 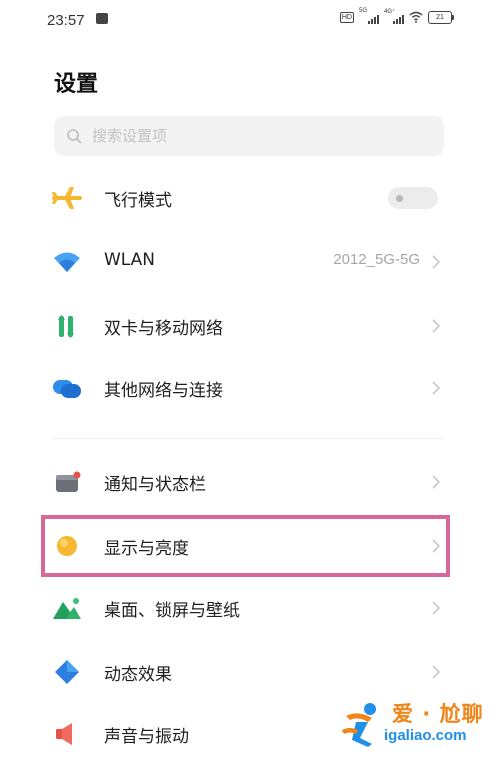 What do you see at coordinates (67, 608) in the screenshot?
I see `wallpaper-icon` at bounding box center [67, 608].